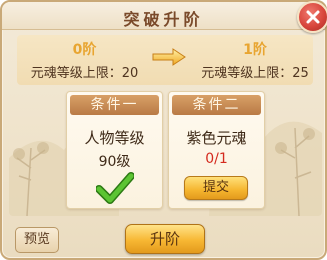 Image resolution: width=327 pixels, height=260 pixels. Describe the element at coordinates (115, 188) in the screenshot. I see `checkmark-icon` at that location.